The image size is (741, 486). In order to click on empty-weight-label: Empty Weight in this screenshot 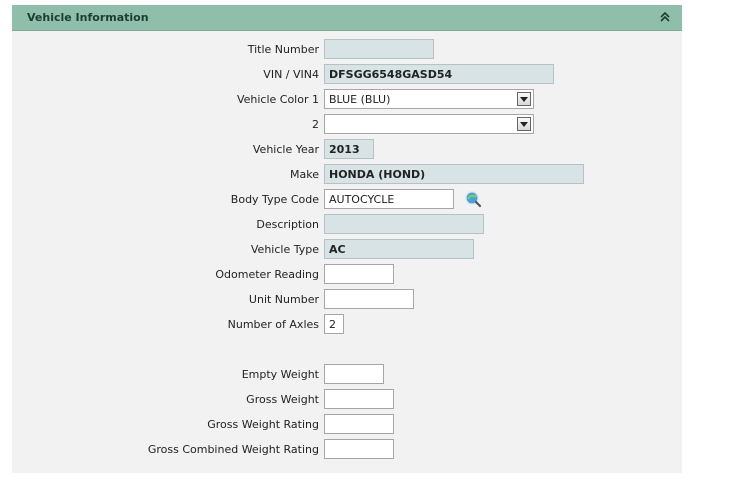, I will do `click(280, 374)`.